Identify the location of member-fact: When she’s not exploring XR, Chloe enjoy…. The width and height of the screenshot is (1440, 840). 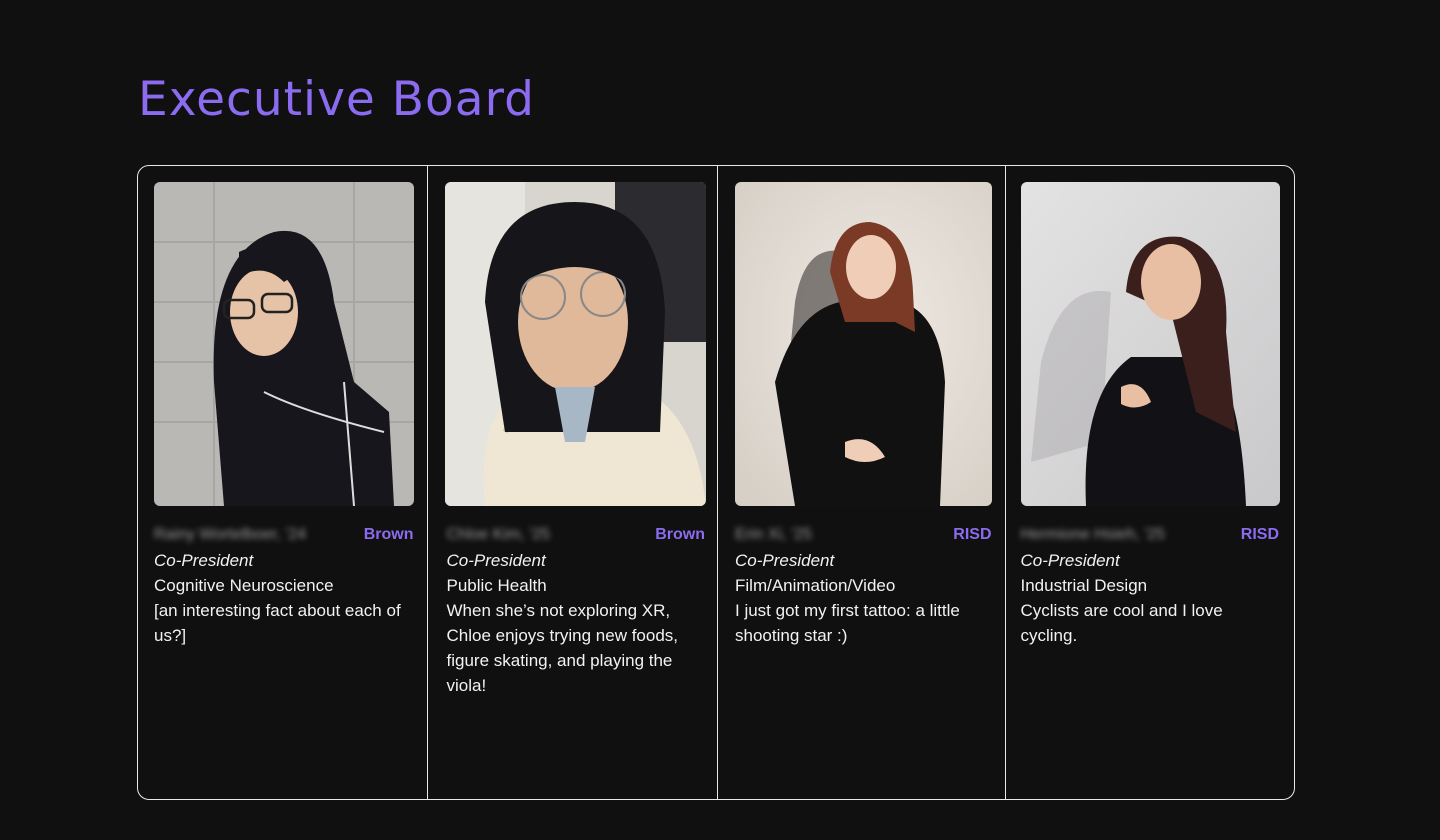
(562, 648).